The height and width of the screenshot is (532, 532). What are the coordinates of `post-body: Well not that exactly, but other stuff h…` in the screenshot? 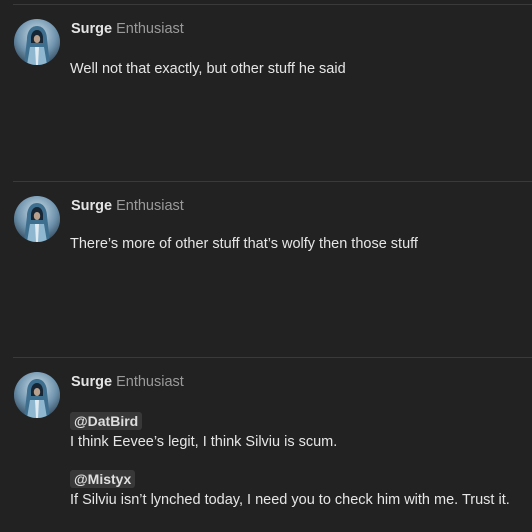 It's located at (208, 69).